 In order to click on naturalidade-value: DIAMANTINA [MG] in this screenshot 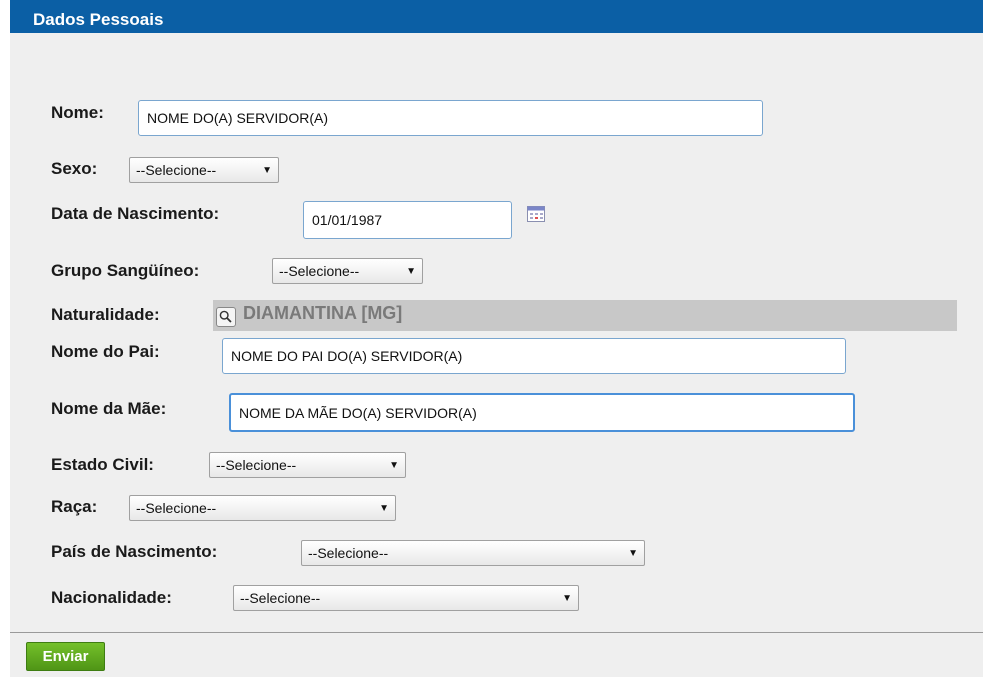, I will do `click(323, 313)`.